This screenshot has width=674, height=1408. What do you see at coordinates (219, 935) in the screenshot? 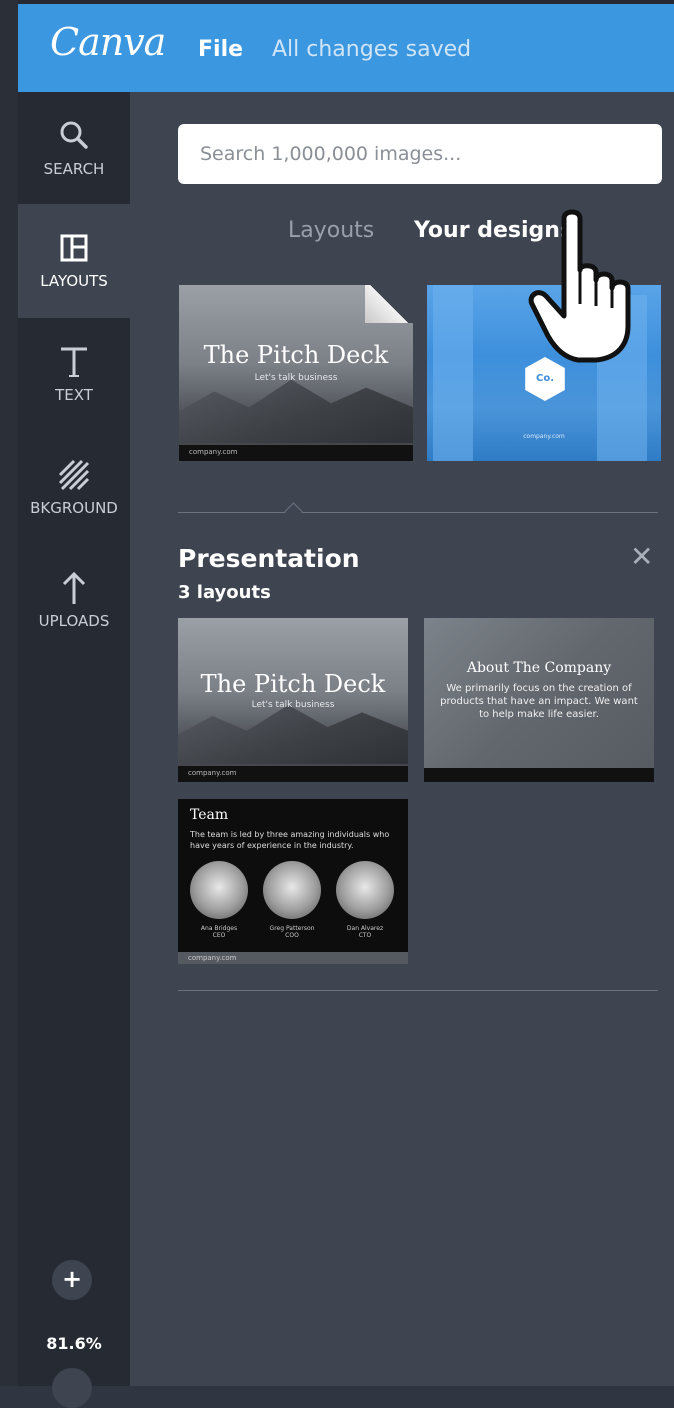
I see `member-role: CEO` at bounding box center [219, 935].